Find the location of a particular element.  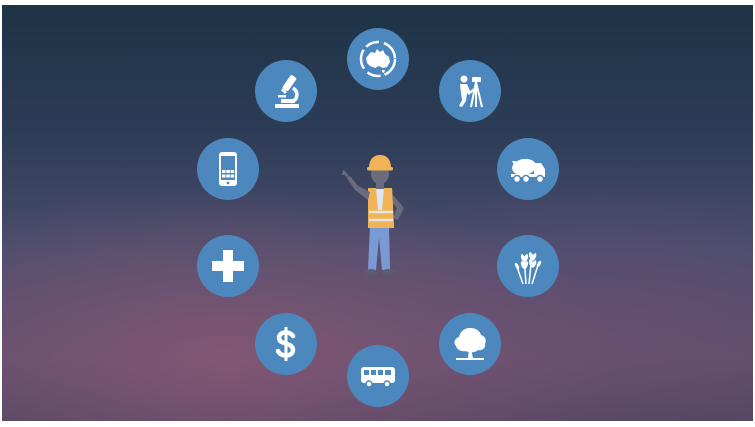

tree-icon is located at coordinates (470, 344).